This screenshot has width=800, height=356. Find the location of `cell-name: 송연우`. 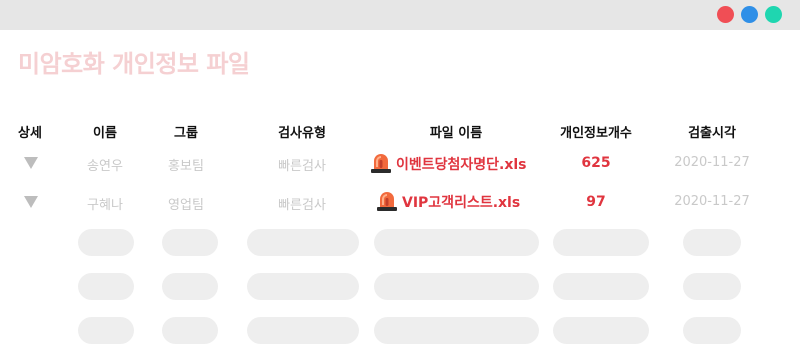

cell-name: 송연우 is located at coordinates (105, 166).